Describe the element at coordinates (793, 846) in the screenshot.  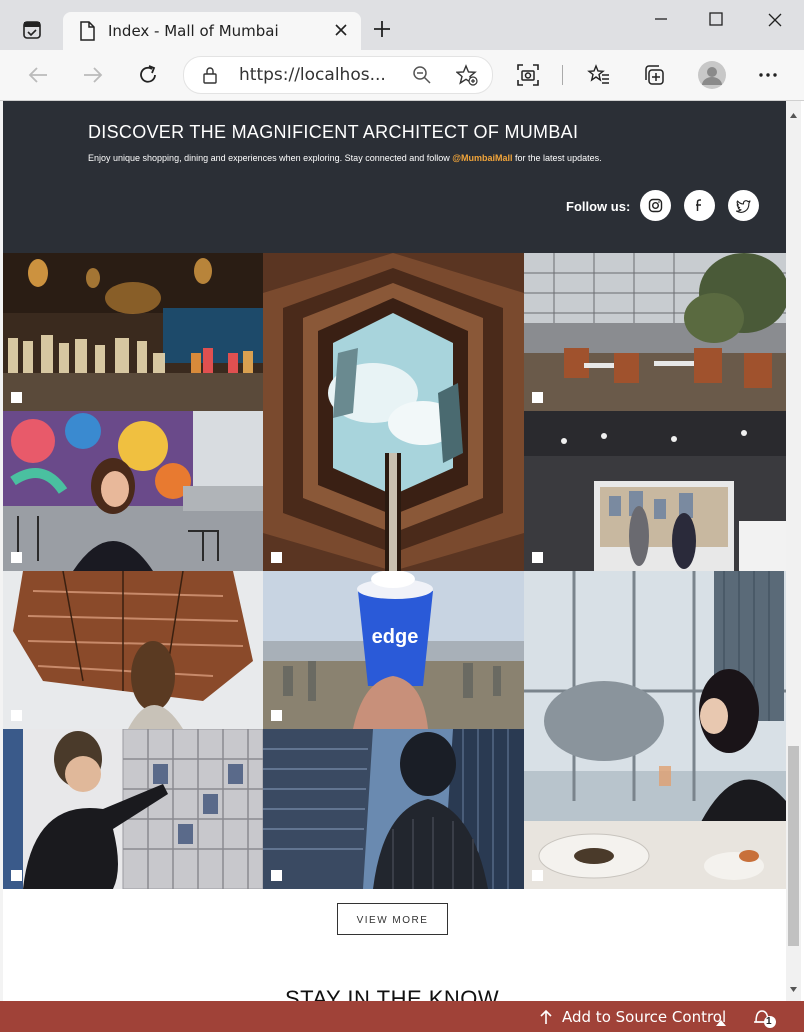
I see `scrollbar-thumb` at that location.